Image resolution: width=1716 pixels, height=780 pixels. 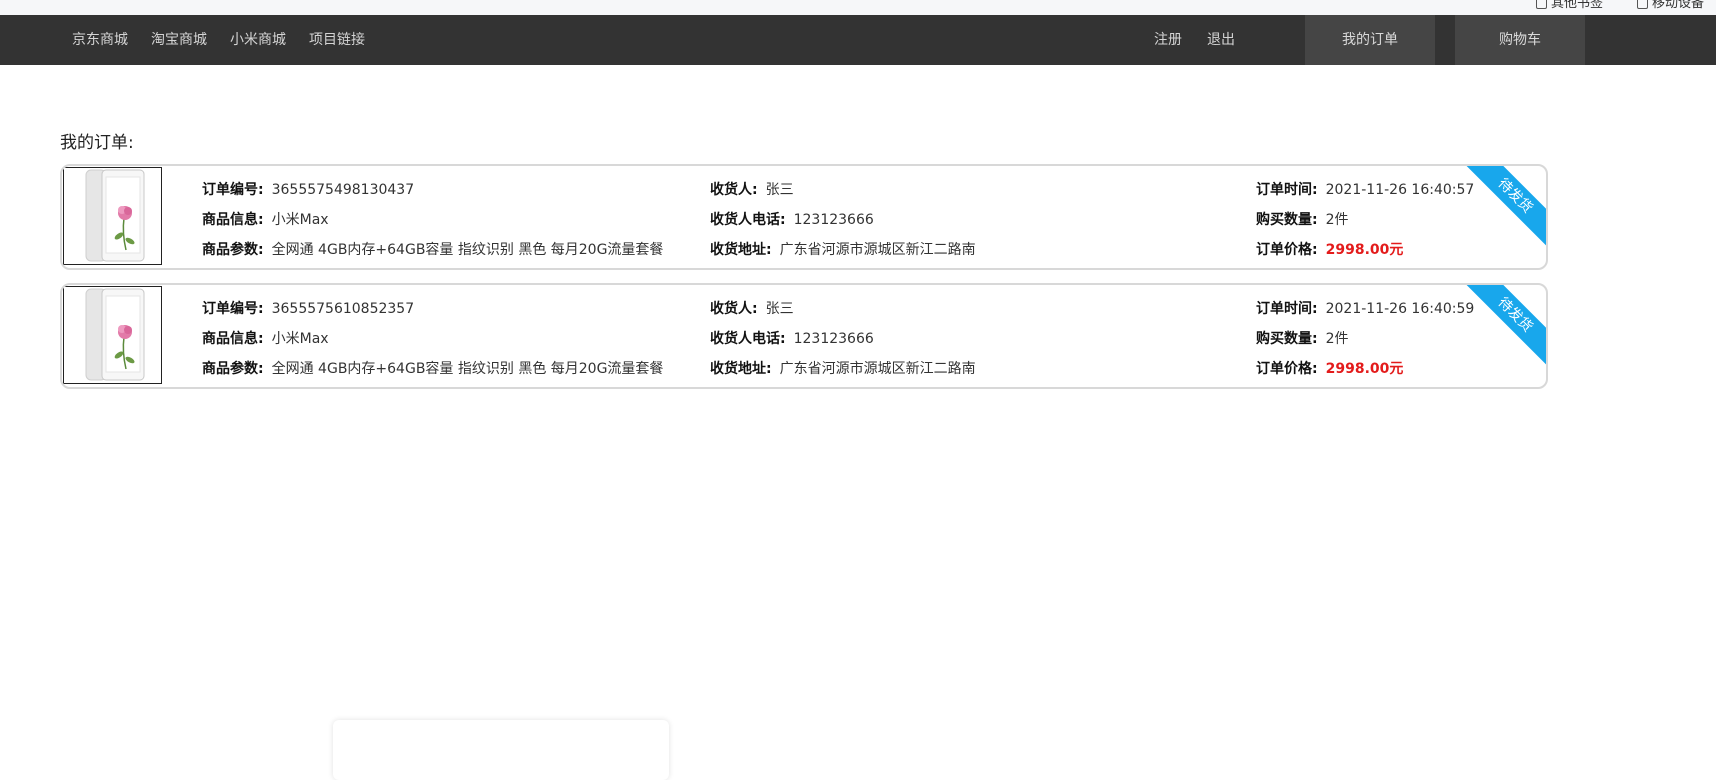 I want to click on page-title: 我的订单:, so click(x=97, y=143).